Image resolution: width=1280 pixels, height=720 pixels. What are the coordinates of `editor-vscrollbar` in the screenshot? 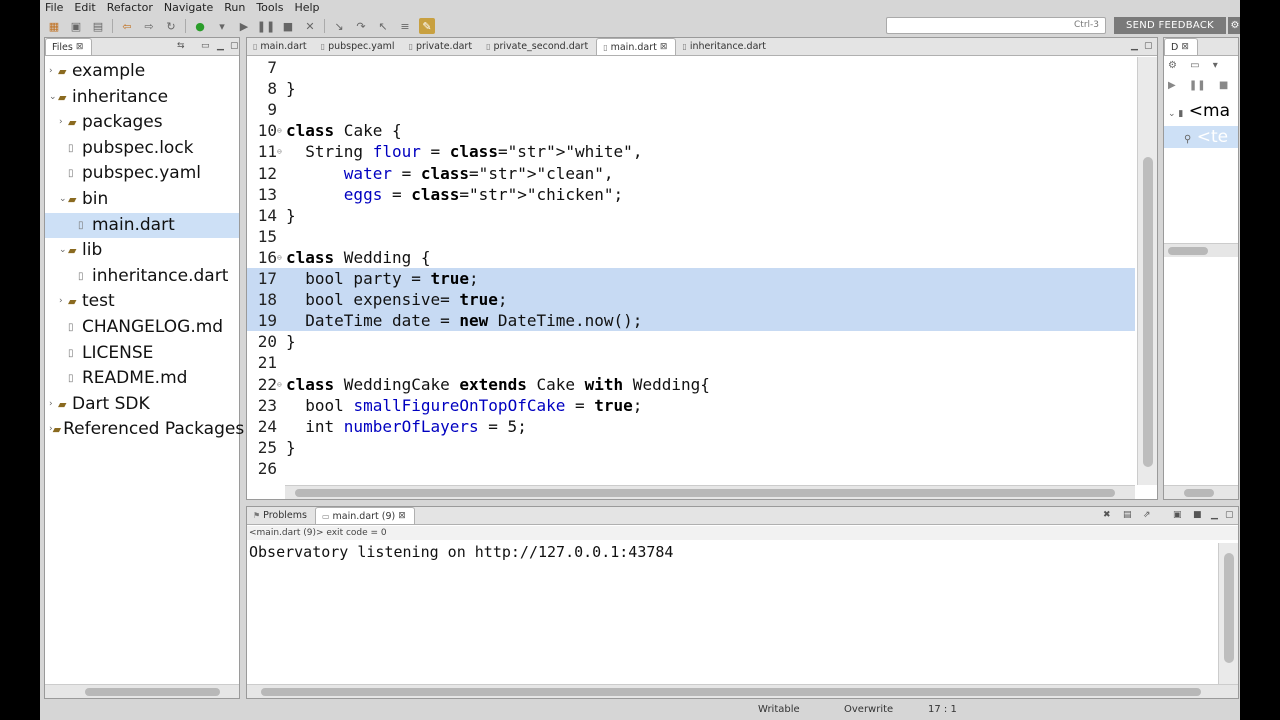 It's located at (1147, 271).